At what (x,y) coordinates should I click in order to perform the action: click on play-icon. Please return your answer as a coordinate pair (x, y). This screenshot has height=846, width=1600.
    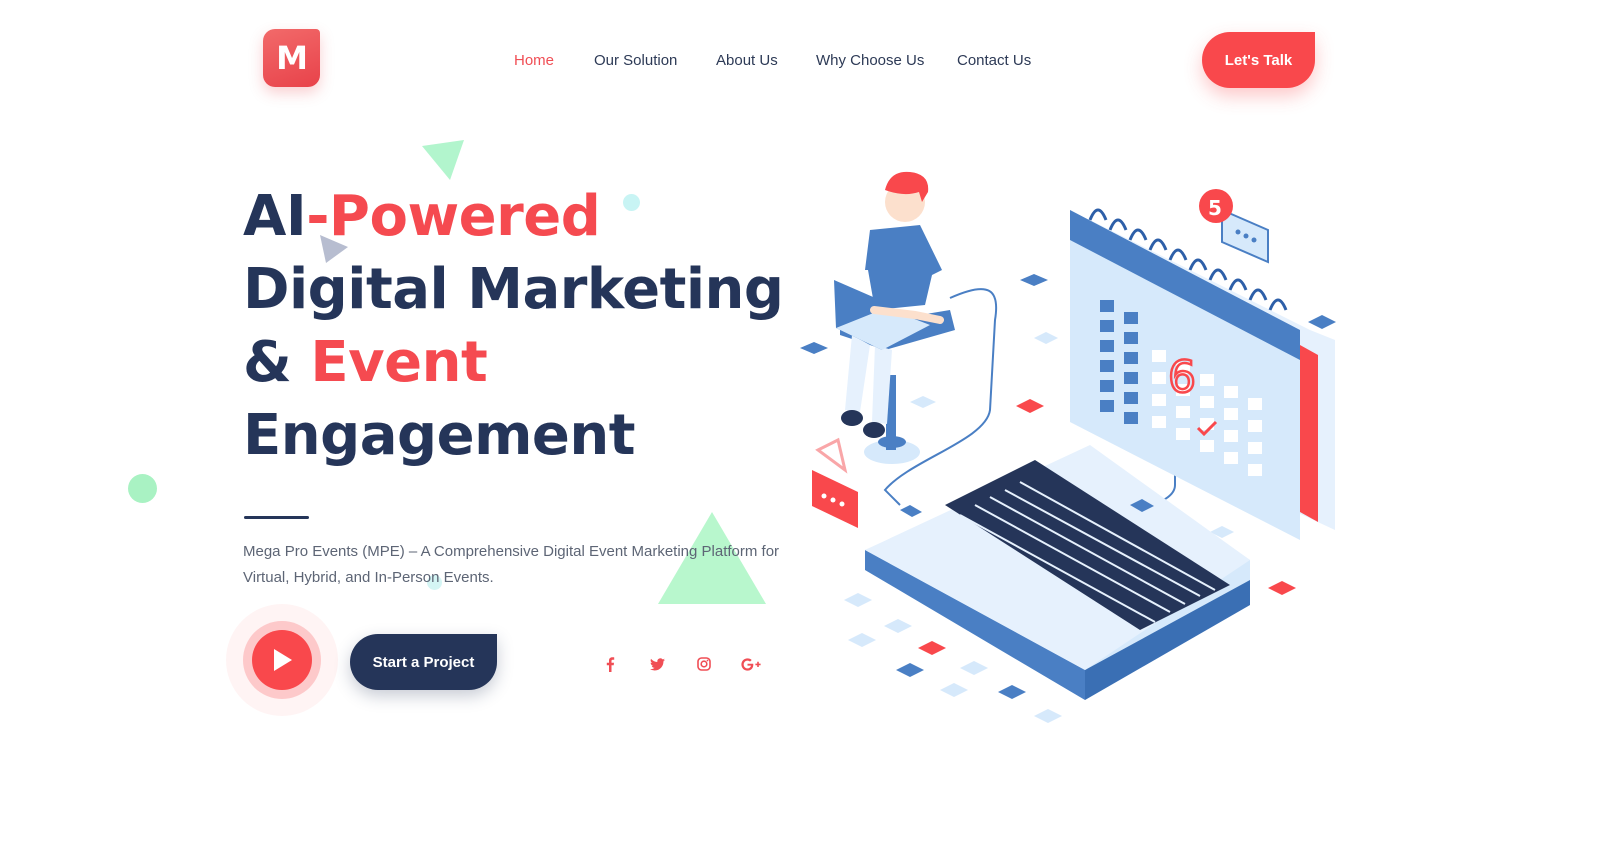
    Looking at the image, I should click on (283, 660).